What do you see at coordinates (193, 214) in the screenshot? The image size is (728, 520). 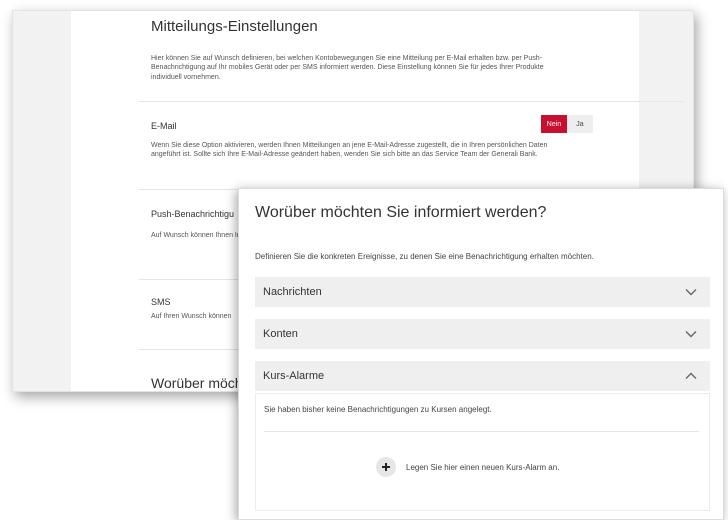 I see `push-label: Push-Benachrichtigu` at bounding box center [193, 214].